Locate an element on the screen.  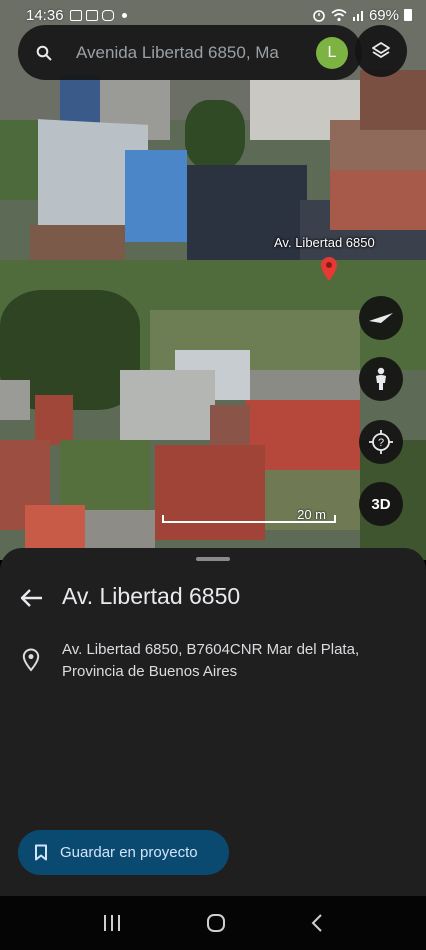
gallery-icon is located at coordinates (75, 15).